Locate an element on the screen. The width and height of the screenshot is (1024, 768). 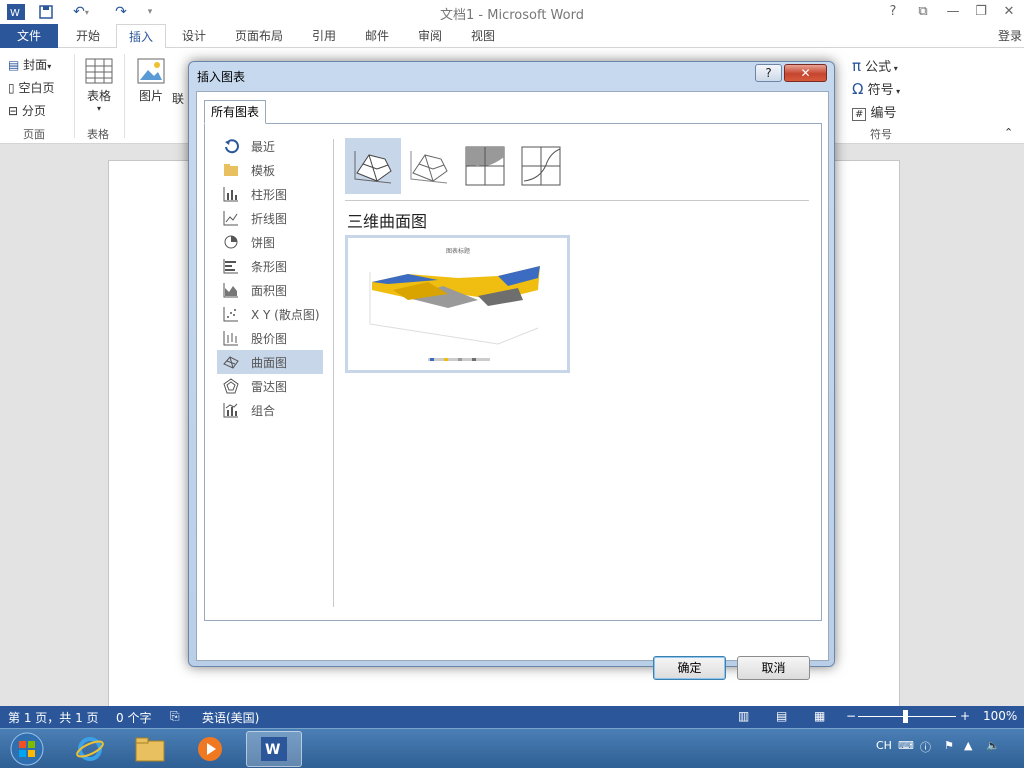
zoom-out-button: − is located at coordinates (851, 716).